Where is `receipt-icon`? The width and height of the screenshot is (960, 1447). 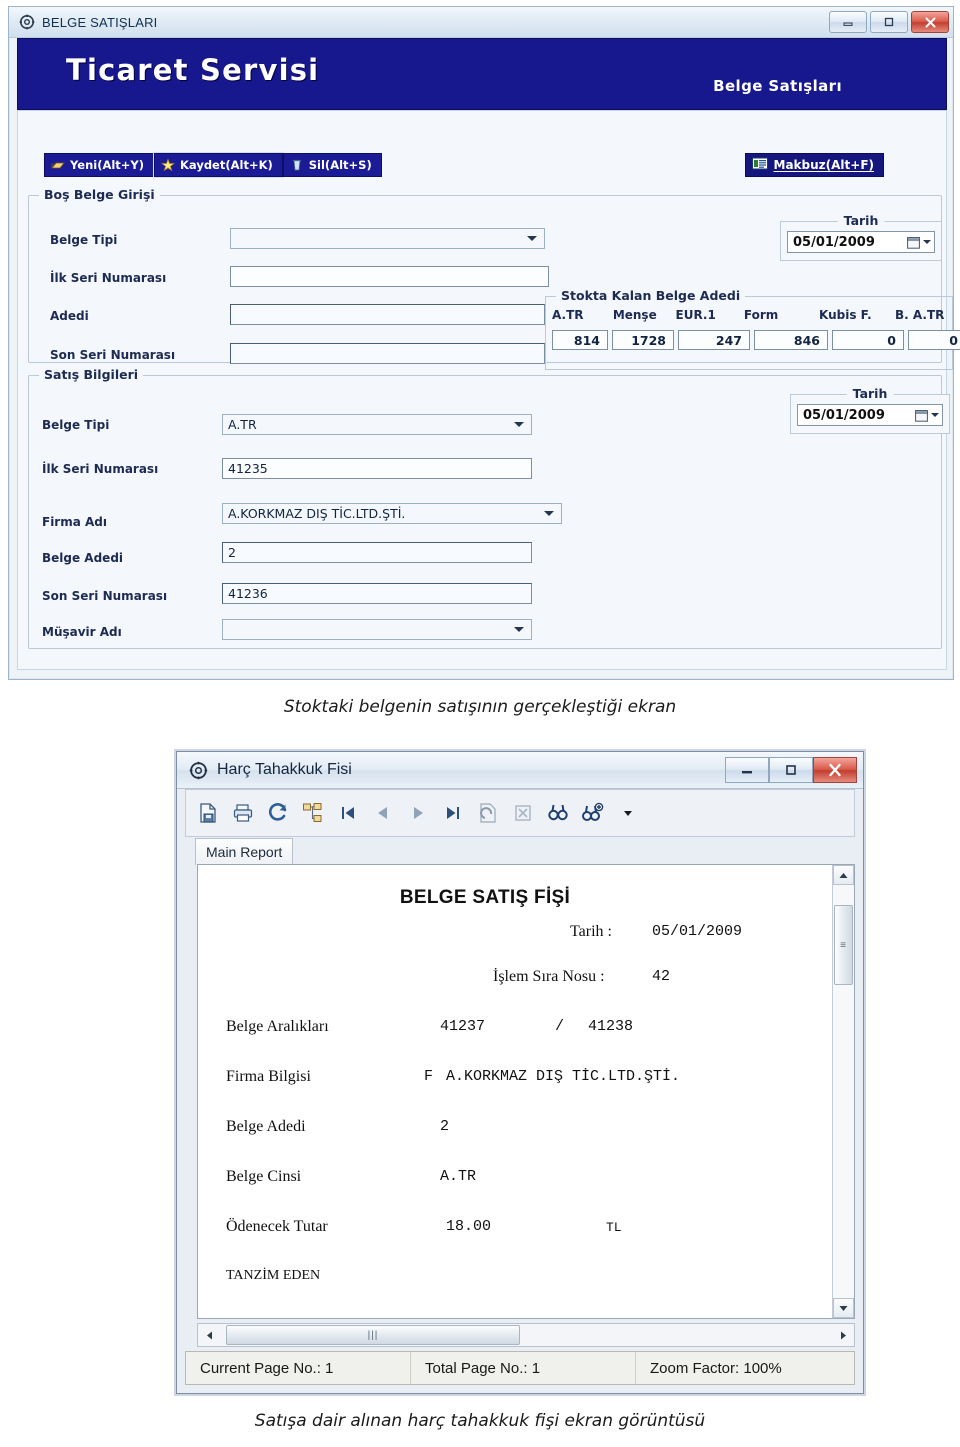
receipt-icon is located at coordinates (759, 165).